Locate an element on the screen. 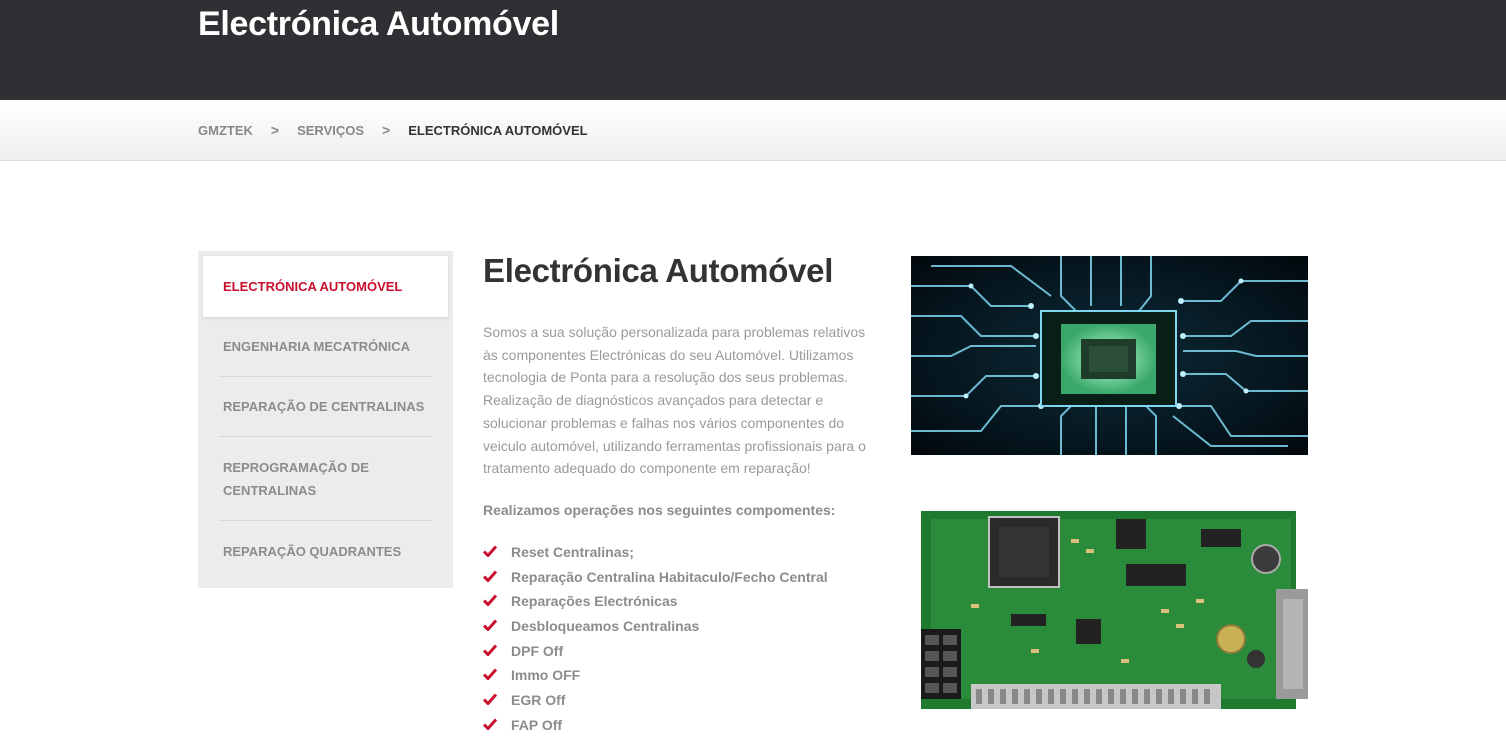 Image resolution: width=1506 pixels, height=753 pixels. operation-label: DPF Off is located at coordinates (537, 650).